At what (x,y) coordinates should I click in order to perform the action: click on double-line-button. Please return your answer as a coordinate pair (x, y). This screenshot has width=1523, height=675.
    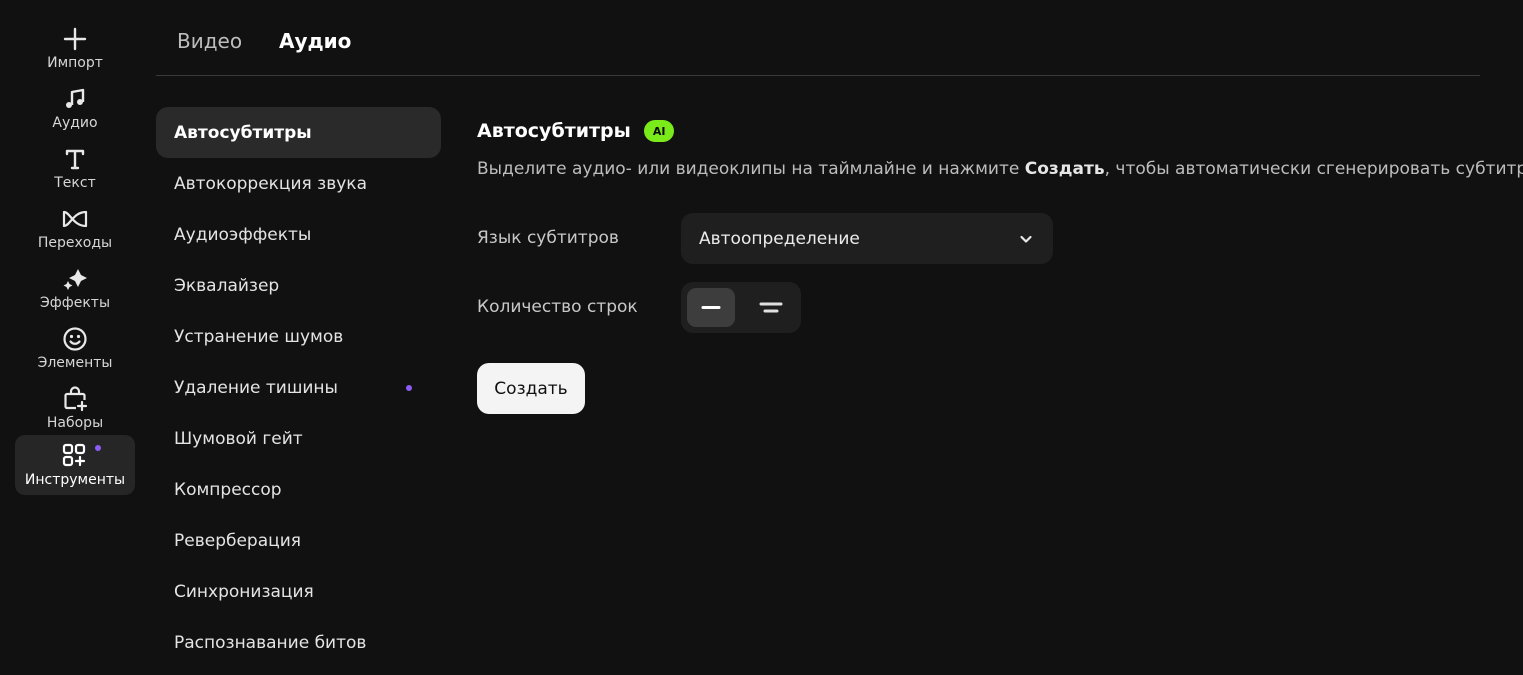
    Looking at the image, I should click on (771, 307).